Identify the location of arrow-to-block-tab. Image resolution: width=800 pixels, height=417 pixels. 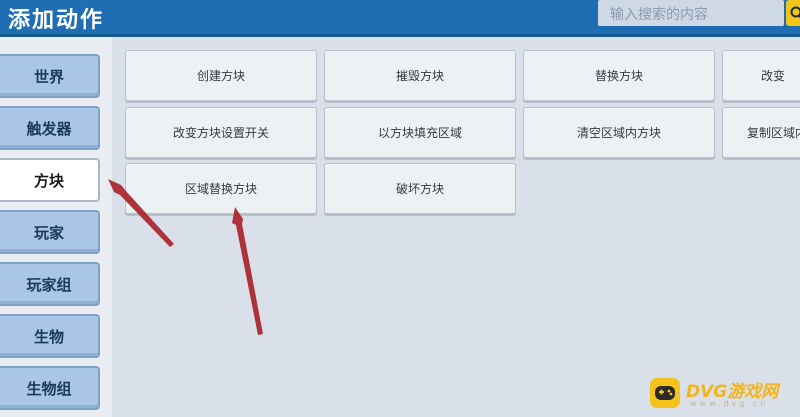
(141, 213).